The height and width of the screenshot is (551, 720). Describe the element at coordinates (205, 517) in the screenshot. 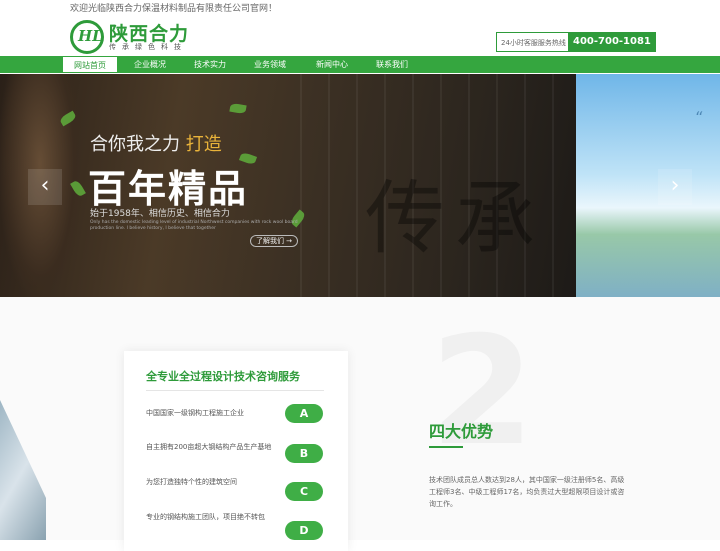

I see `service-item-text: 专业的钢结构施工团队，项目绝不转包` at that location.